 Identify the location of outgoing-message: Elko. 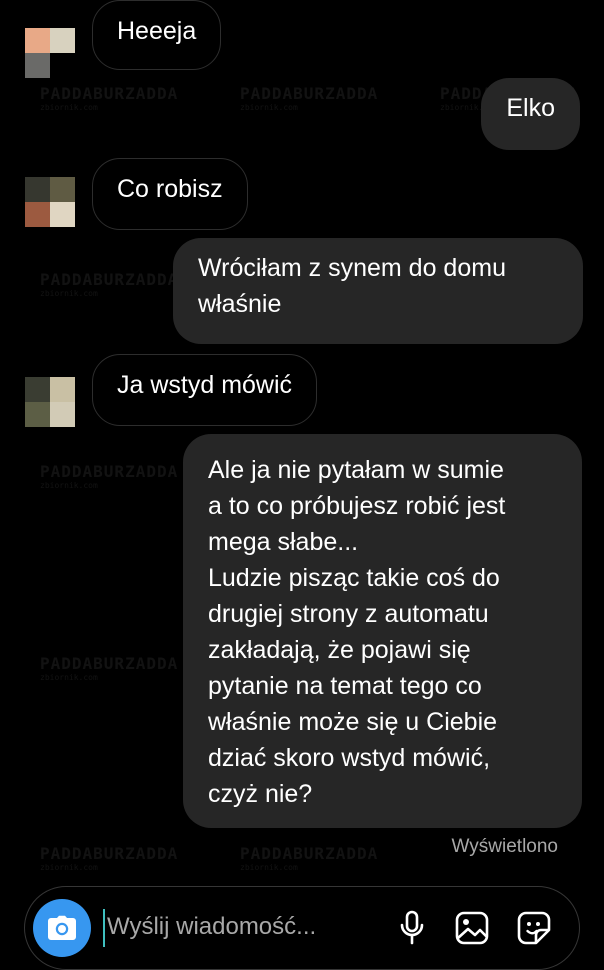
(530, 114).